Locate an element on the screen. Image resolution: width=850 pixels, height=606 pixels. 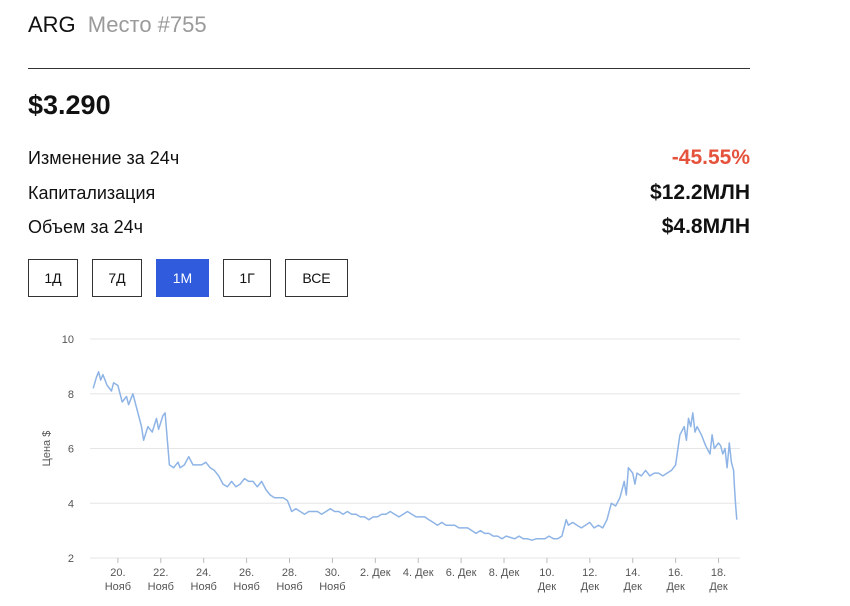
y-tick-label: 2 is located at coordinates (71, 559).